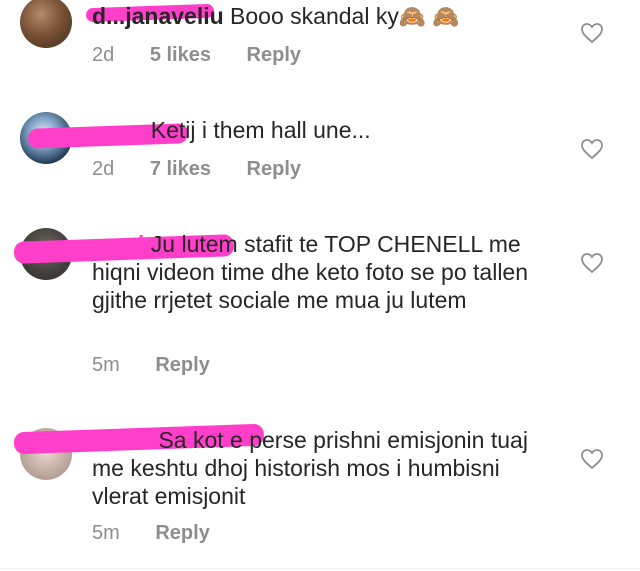  I want to click on divider, so click(320, 568).